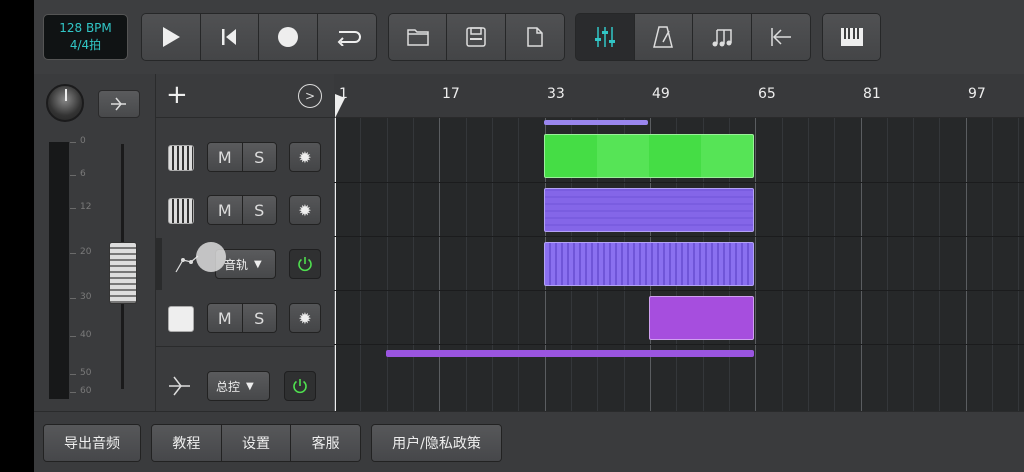  I want to click on loop-button, so click(346, 37).